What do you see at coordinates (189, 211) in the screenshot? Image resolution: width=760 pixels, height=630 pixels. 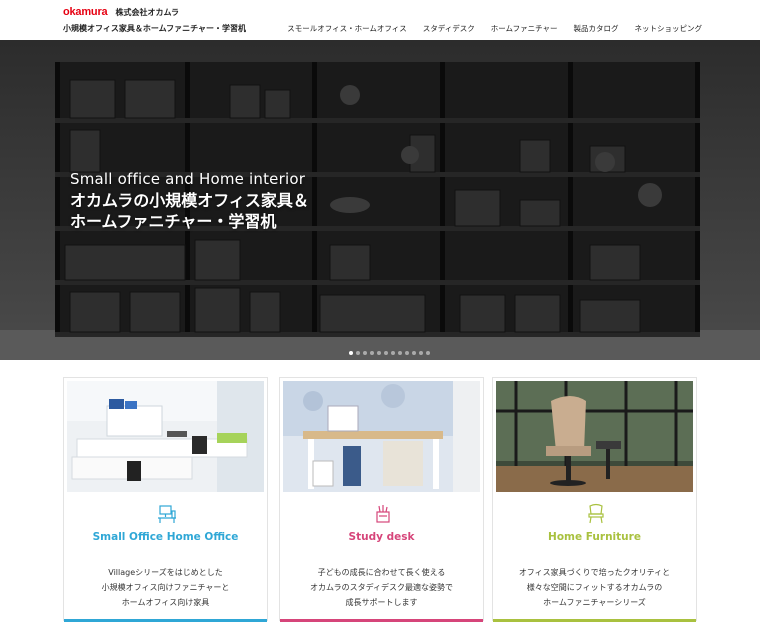 I see `hero-japanese-title: オカムラの小規模オフィス家具＆ ホームファニチャー・学習机` at bounding box center [189, 211].